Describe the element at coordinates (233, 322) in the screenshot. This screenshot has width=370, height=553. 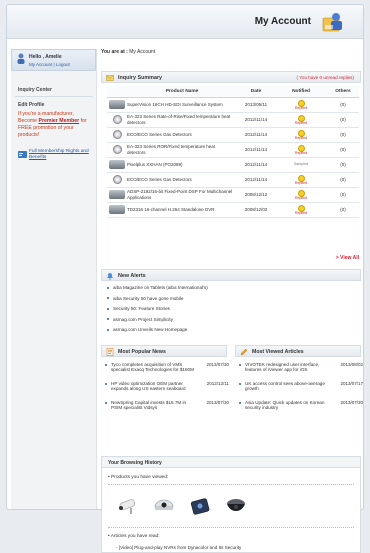
I see `list-item: asmag.com Project Simplicity` at that location.